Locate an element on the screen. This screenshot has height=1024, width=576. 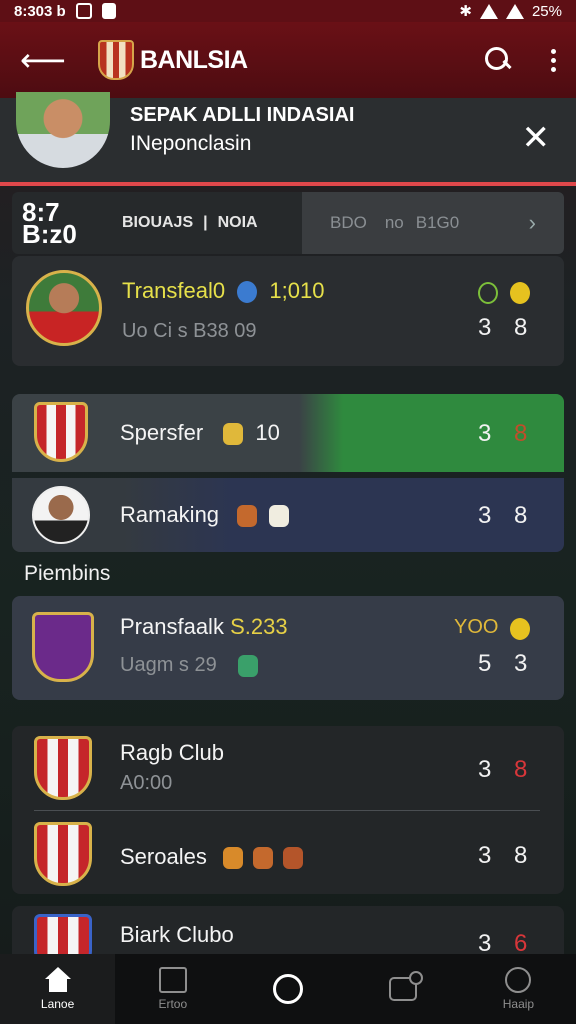
nav-explore: Haaip is located at coordinates (518, 989).